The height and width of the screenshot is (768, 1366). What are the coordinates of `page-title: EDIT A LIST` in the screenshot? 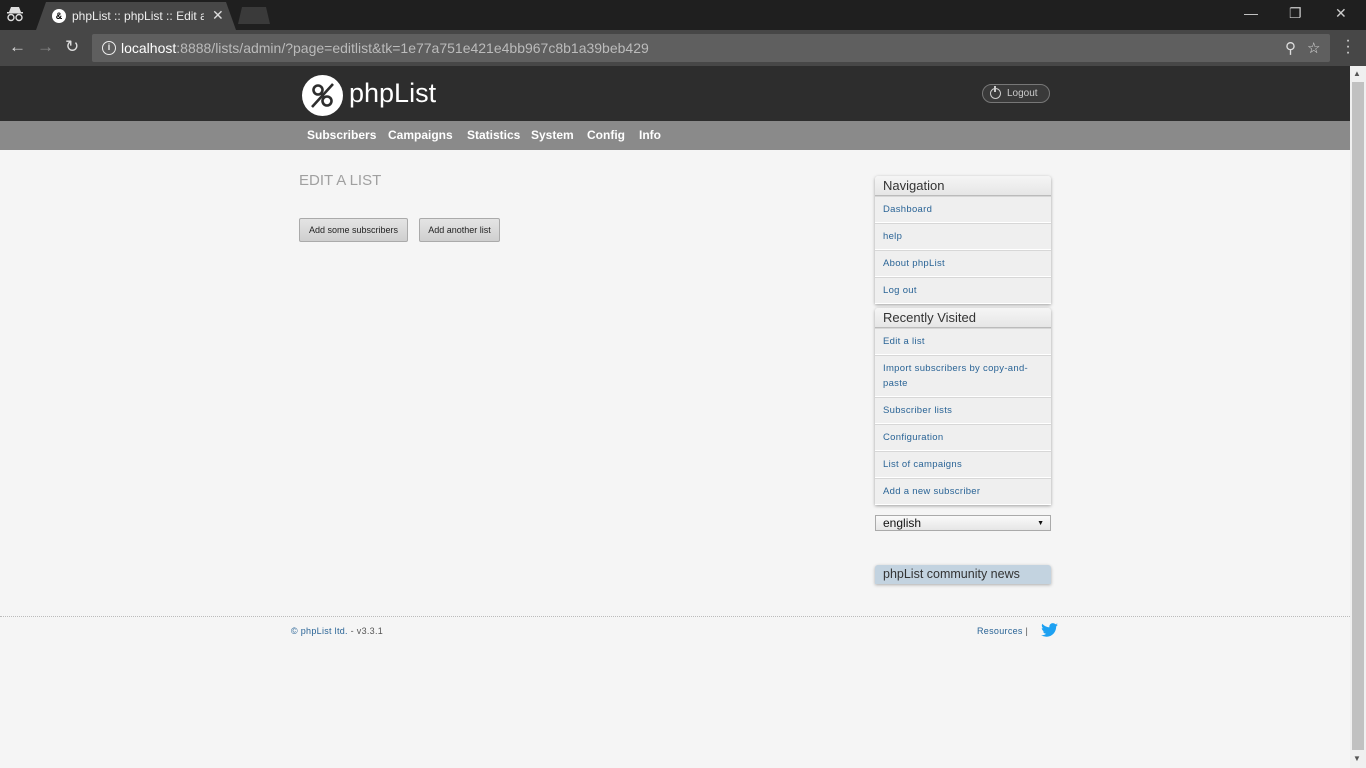 It's located at (340, 180).